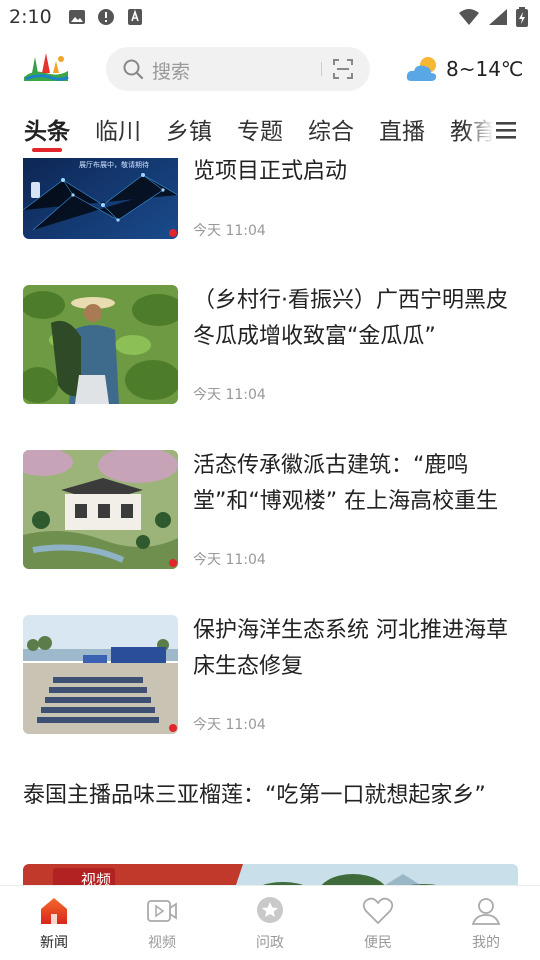 This screenshot has height=960, width=540. I want to click on image-icon, so click(77, 17).